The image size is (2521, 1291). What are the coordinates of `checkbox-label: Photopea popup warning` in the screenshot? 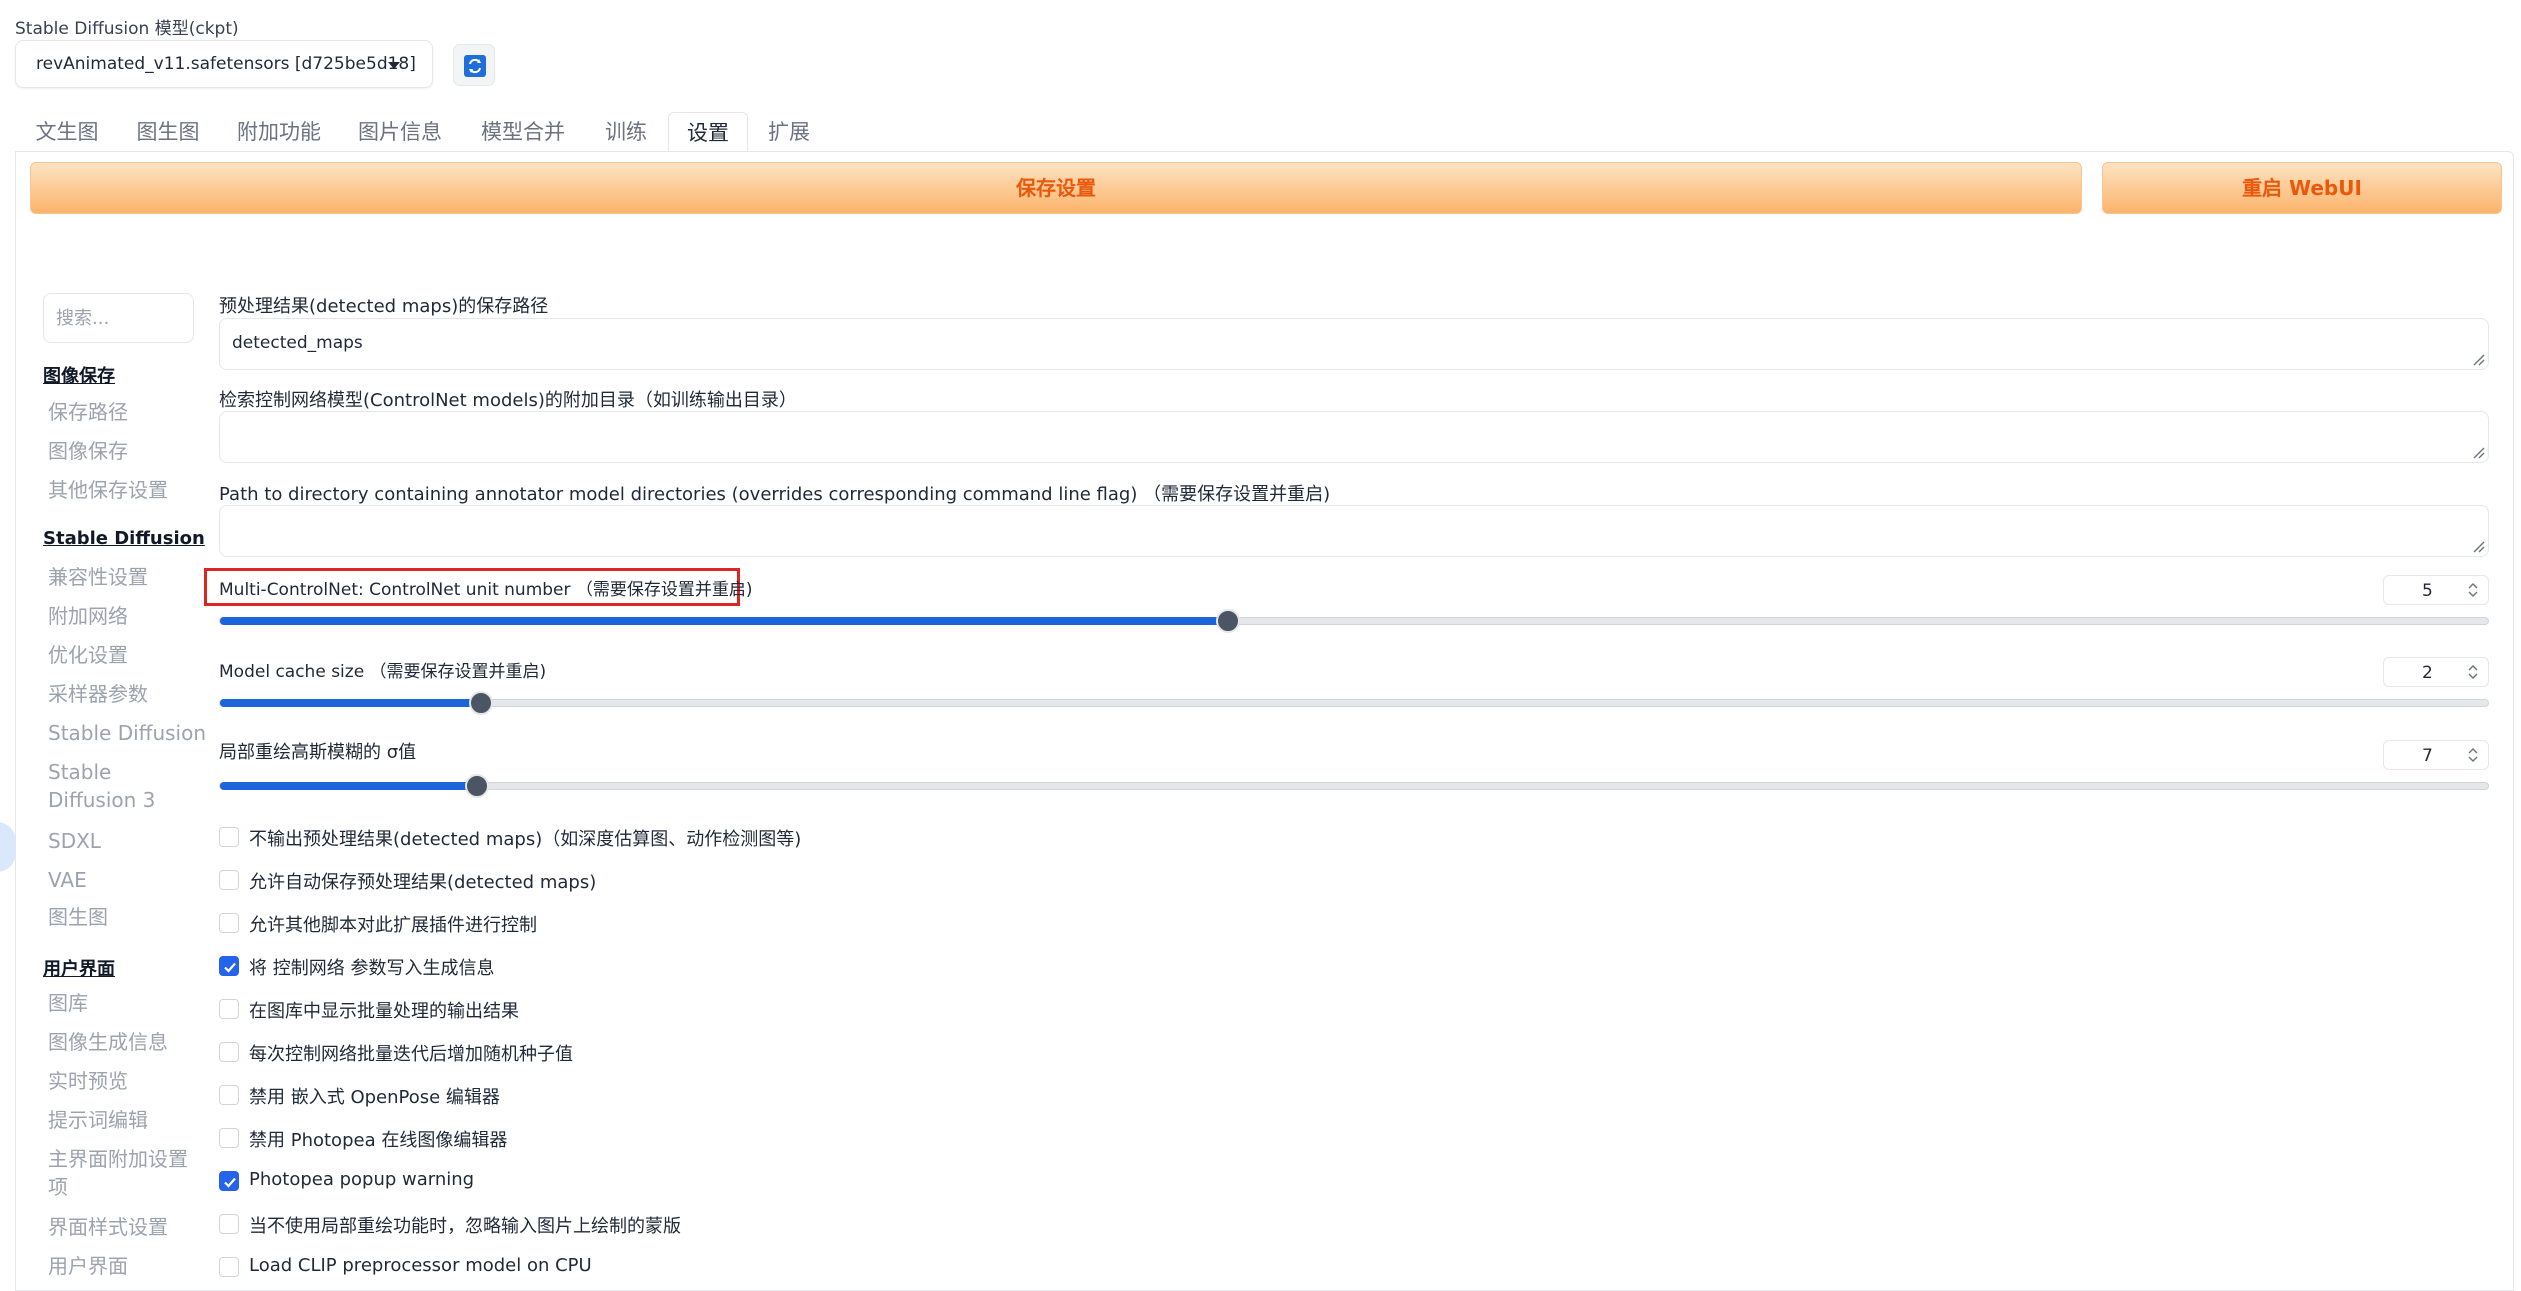 It's located at (362, 1179).